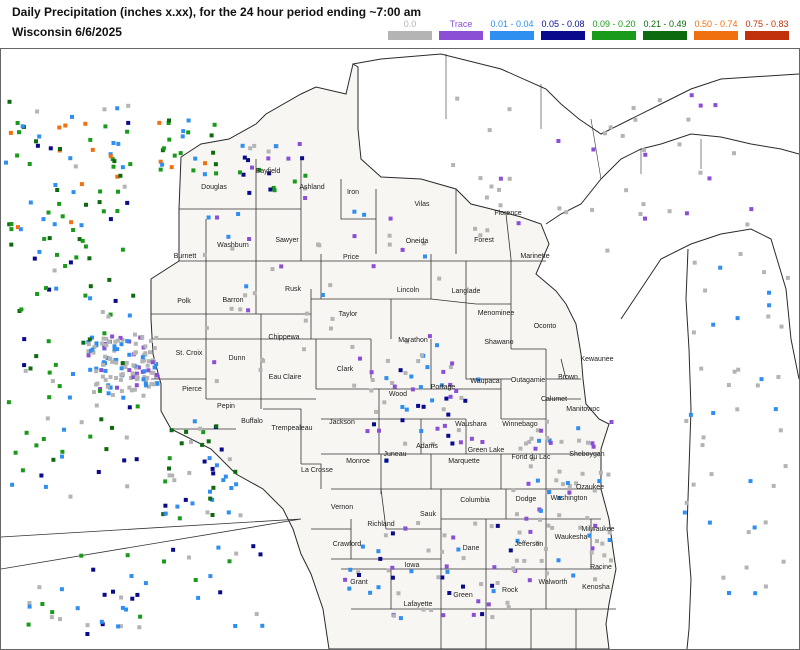 The width and height of the screenshot is (800, 650). What do you see at coordinates (569, 498) in the screenshot?
I see `county-label: Washington` at bounding box center [569, 498].